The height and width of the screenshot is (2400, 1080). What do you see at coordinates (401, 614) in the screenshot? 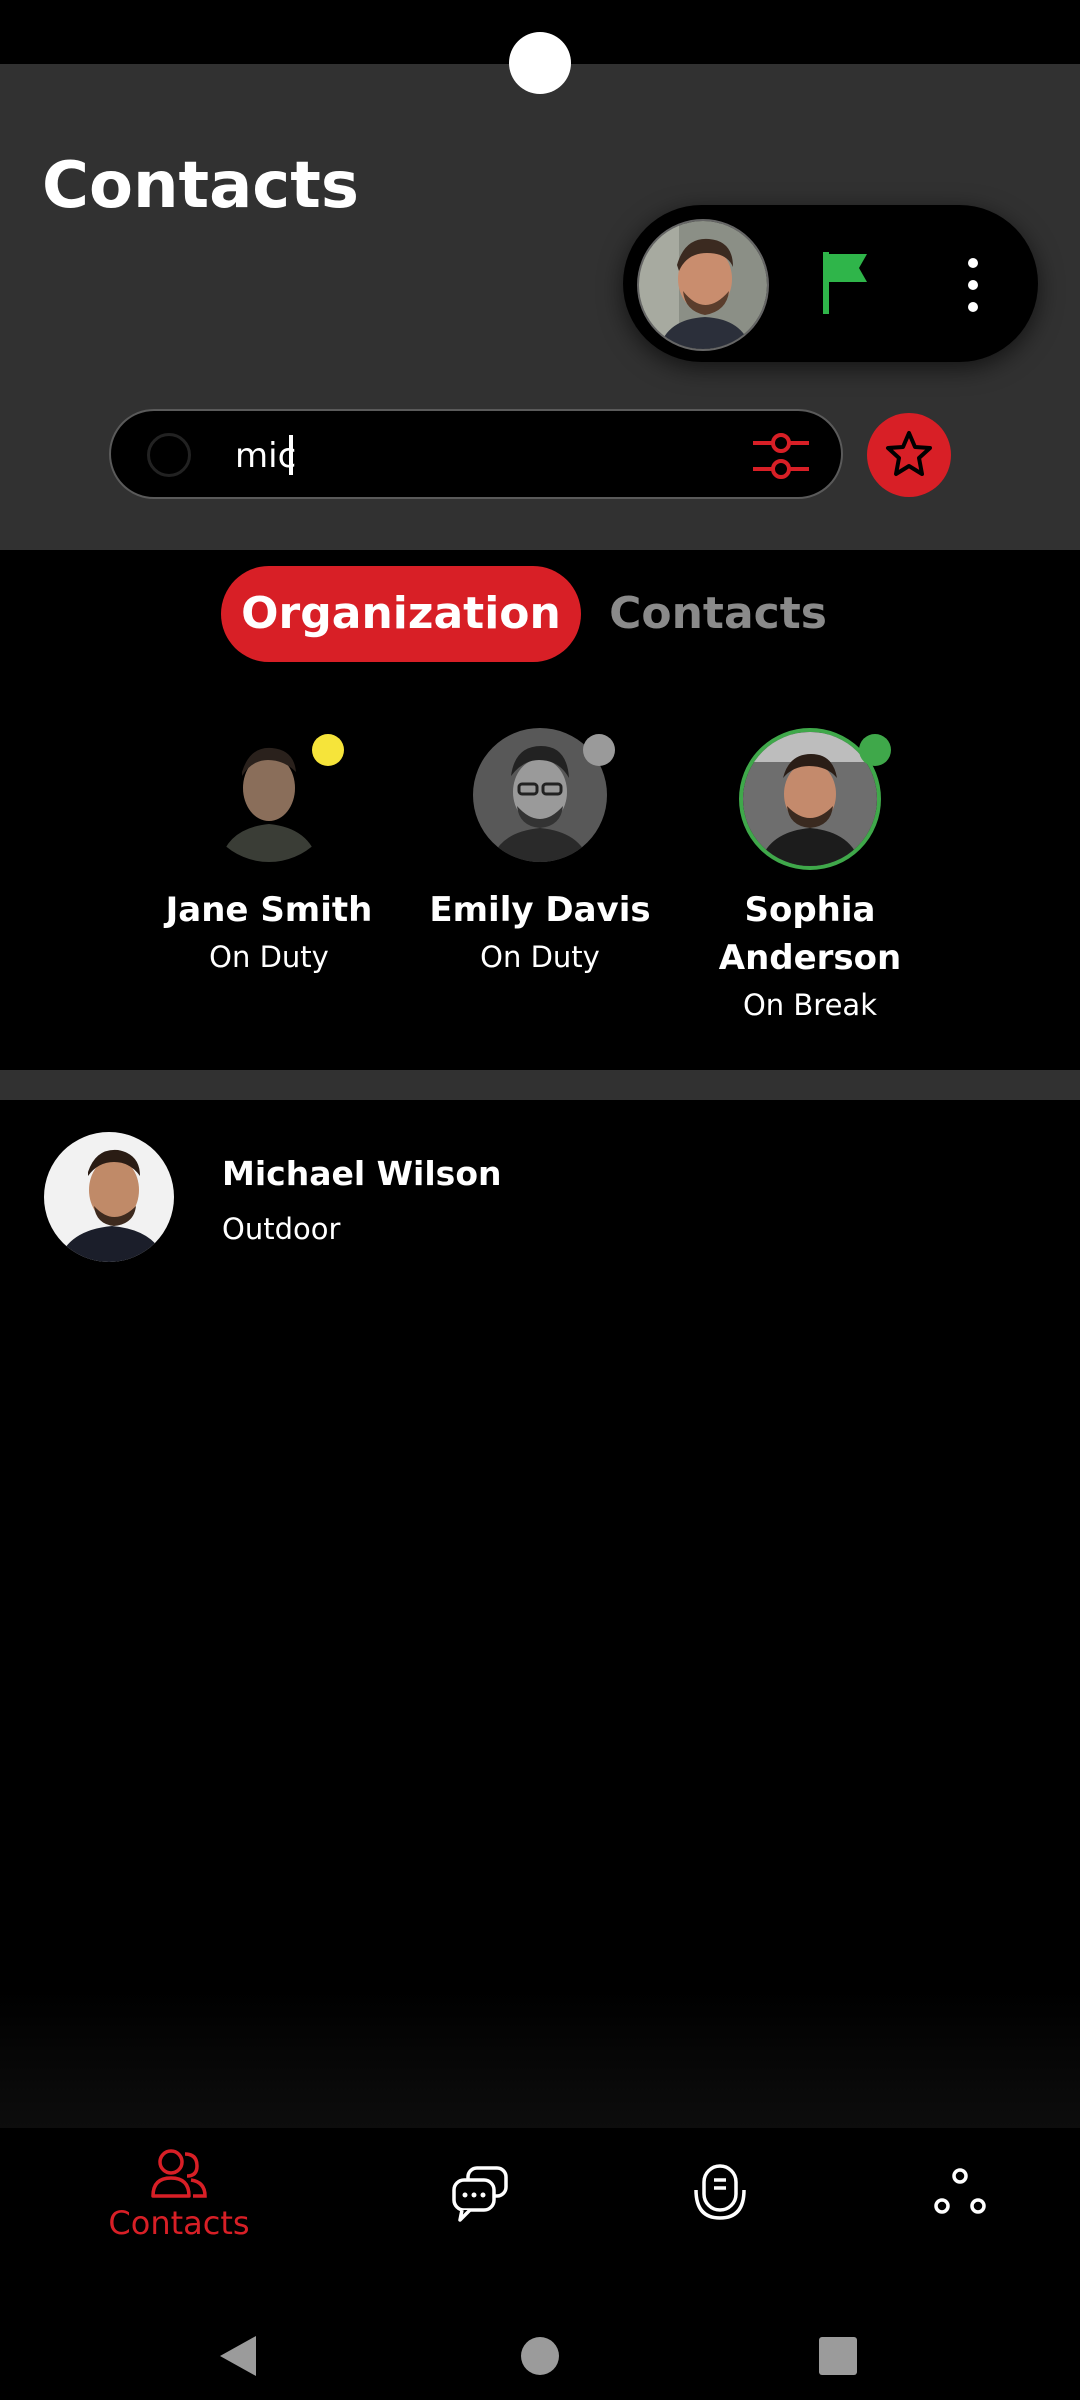
I see `tab-organization: Organization` at bounding box center [401, 614].